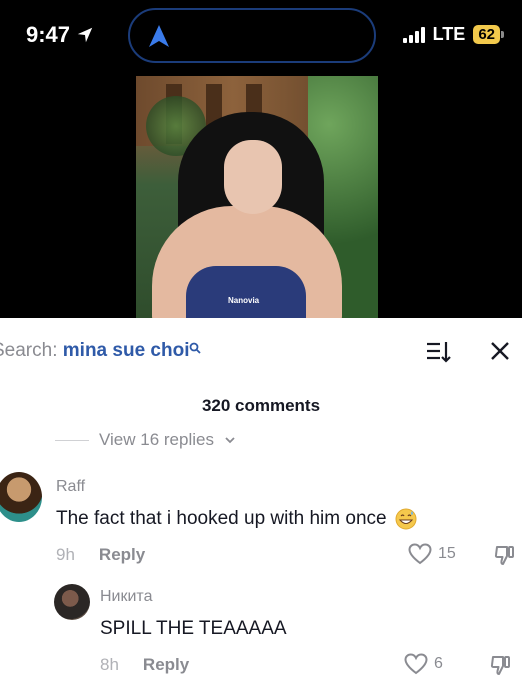 The width and height of the screenshot is (522, 680). I want to click on sort-icon, so click(439, 352).